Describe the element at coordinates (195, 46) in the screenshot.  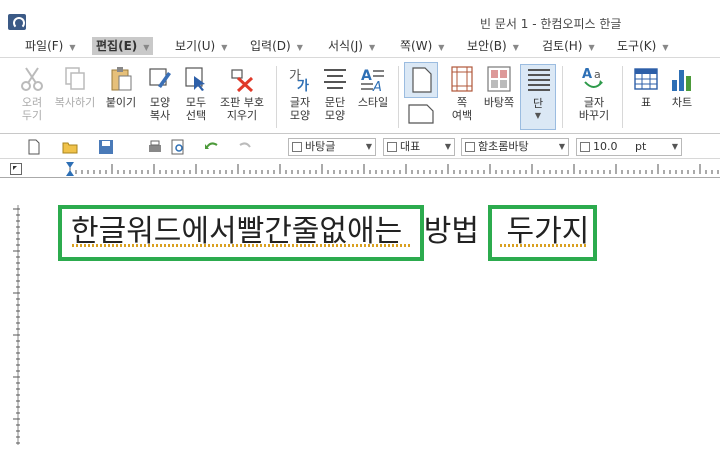
I see `menu-item-label: 보기(U)` at that location.